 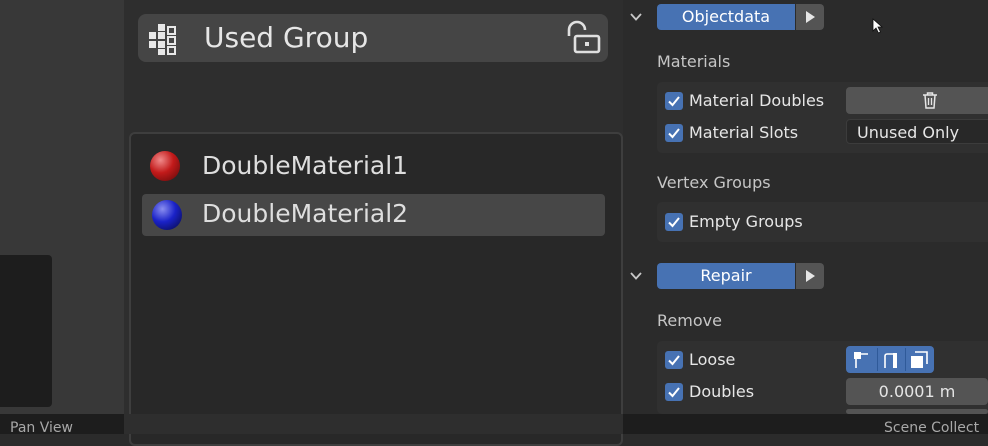 I want to click on face-select-button, so click(x=918, y=359).